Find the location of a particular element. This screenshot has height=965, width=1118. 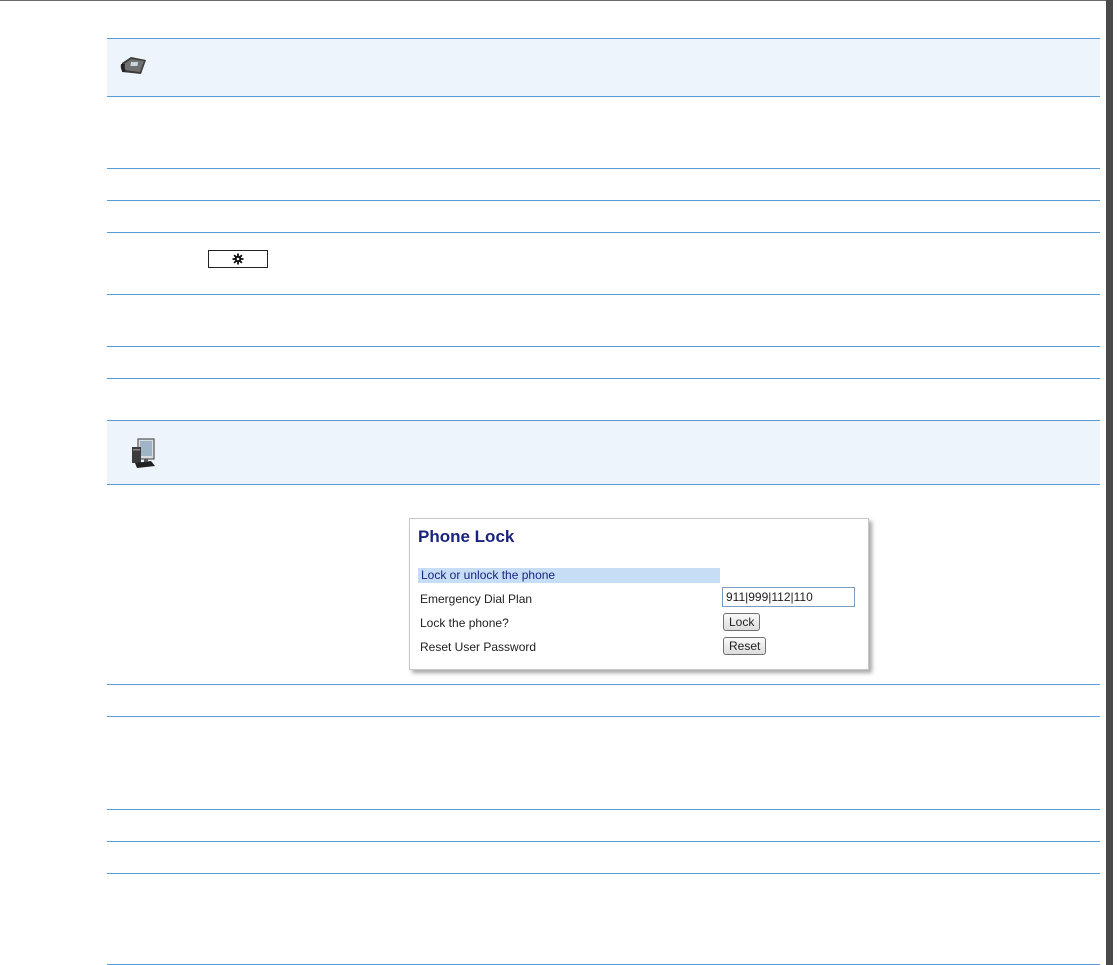

gear-icon is located at coordinates (238, 259).